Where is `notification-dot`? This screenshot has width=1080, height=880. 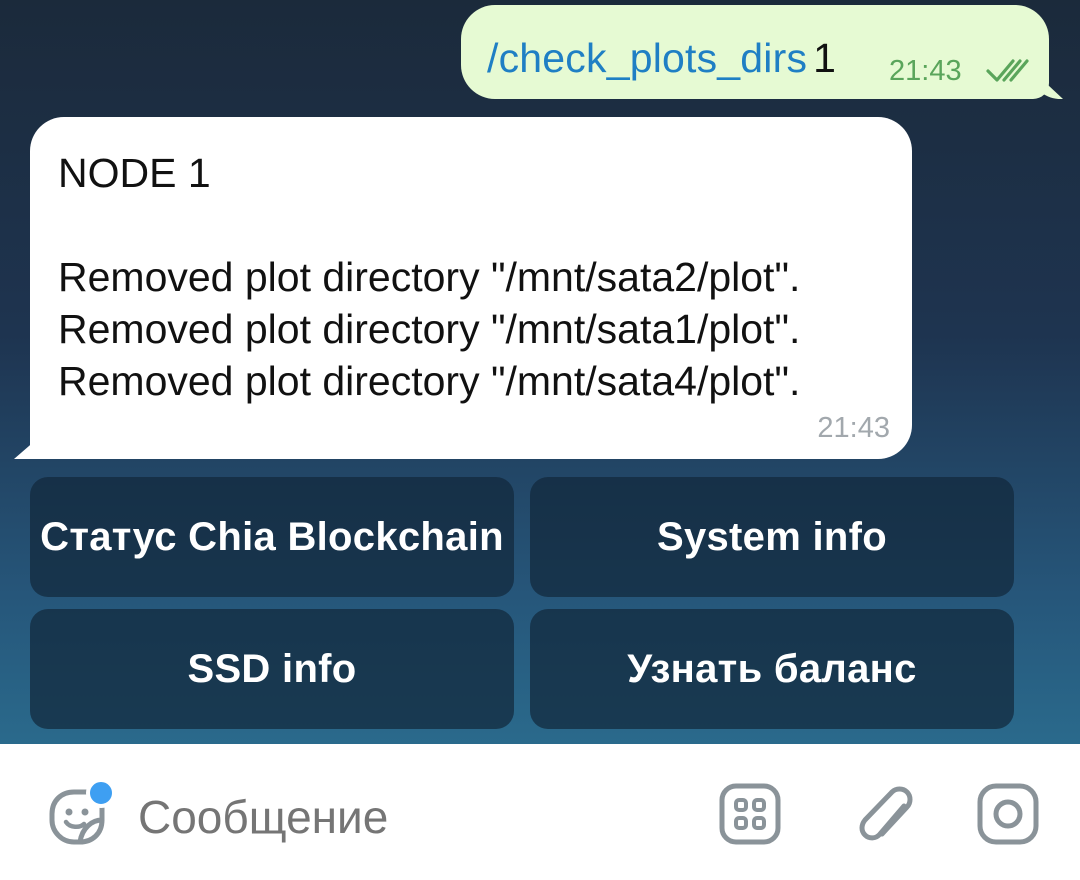
notification-dot is located at coordinates (101, 793).